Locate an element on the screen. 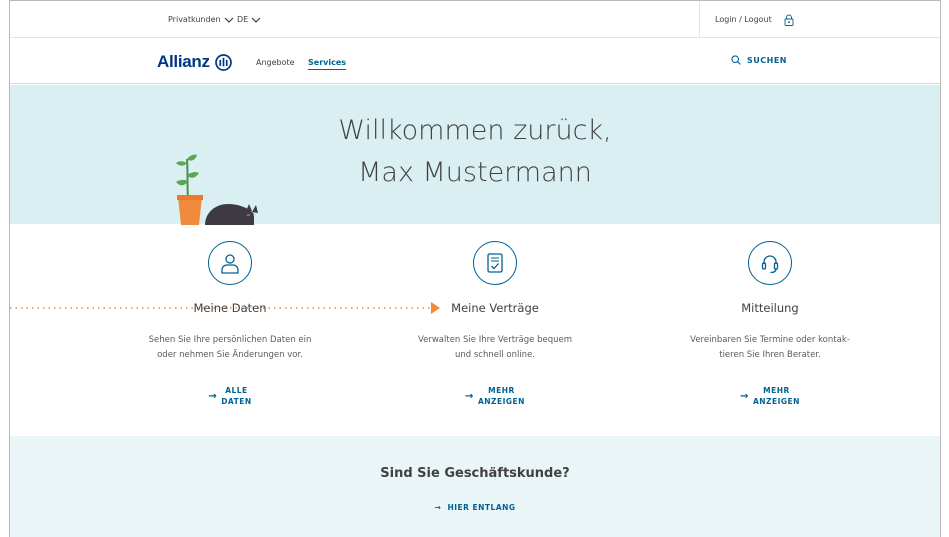 The width and height of the screenshot is (949, 537). top-bar: Privatkunden DE Login / Logout is located at coordinates (475, 19).